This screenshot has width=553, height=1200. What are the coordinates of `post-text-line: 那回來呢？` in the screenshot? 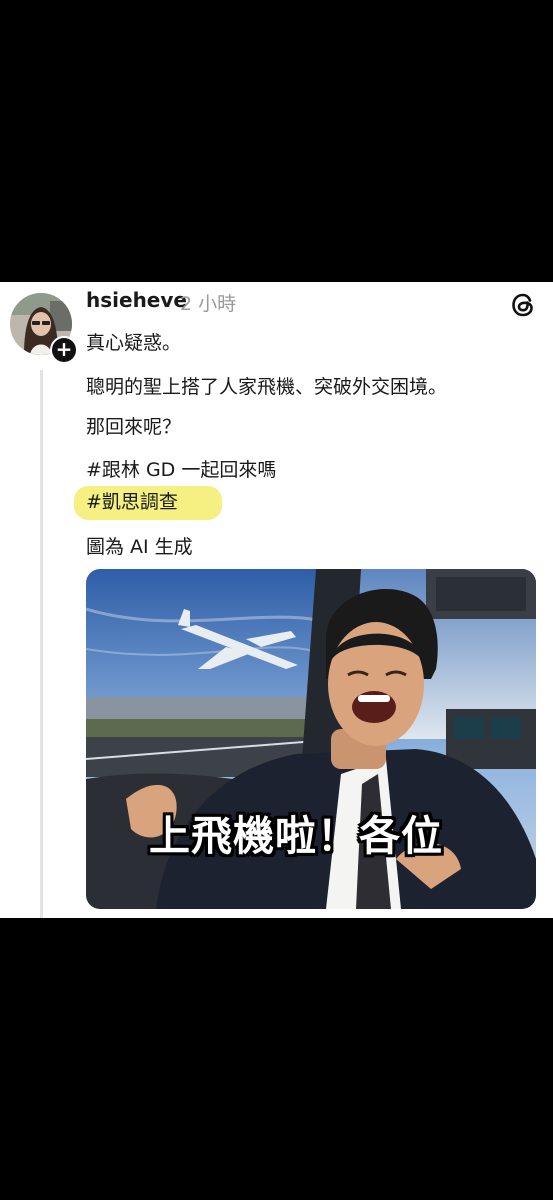 It's located at (134, 427).